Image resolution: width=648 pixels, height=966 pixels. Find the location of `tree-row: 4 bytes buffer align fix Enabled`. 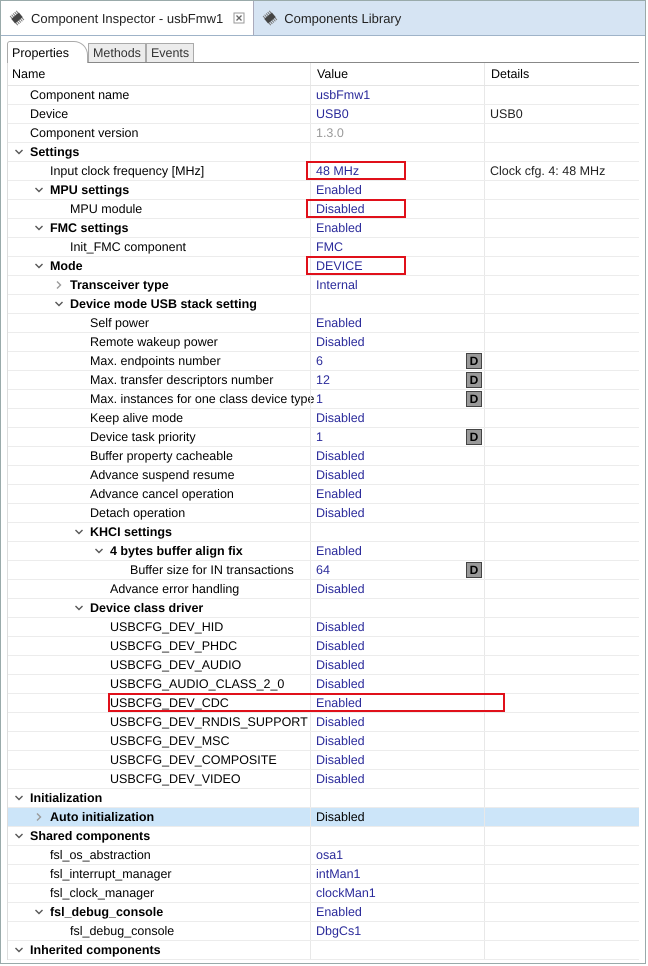

tree-row: 4 bytes buffer align fix Enabled is located at coordinates (323, 551).